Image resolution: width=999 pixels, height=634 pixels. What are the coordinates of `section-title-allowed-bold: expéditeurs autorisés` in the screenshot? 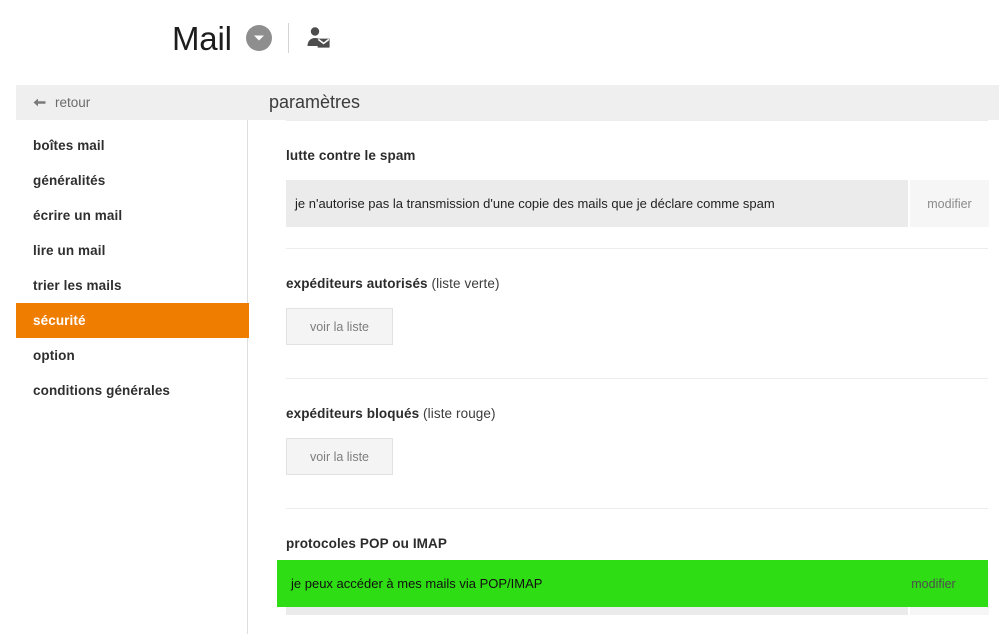 It's located at (357, 283).